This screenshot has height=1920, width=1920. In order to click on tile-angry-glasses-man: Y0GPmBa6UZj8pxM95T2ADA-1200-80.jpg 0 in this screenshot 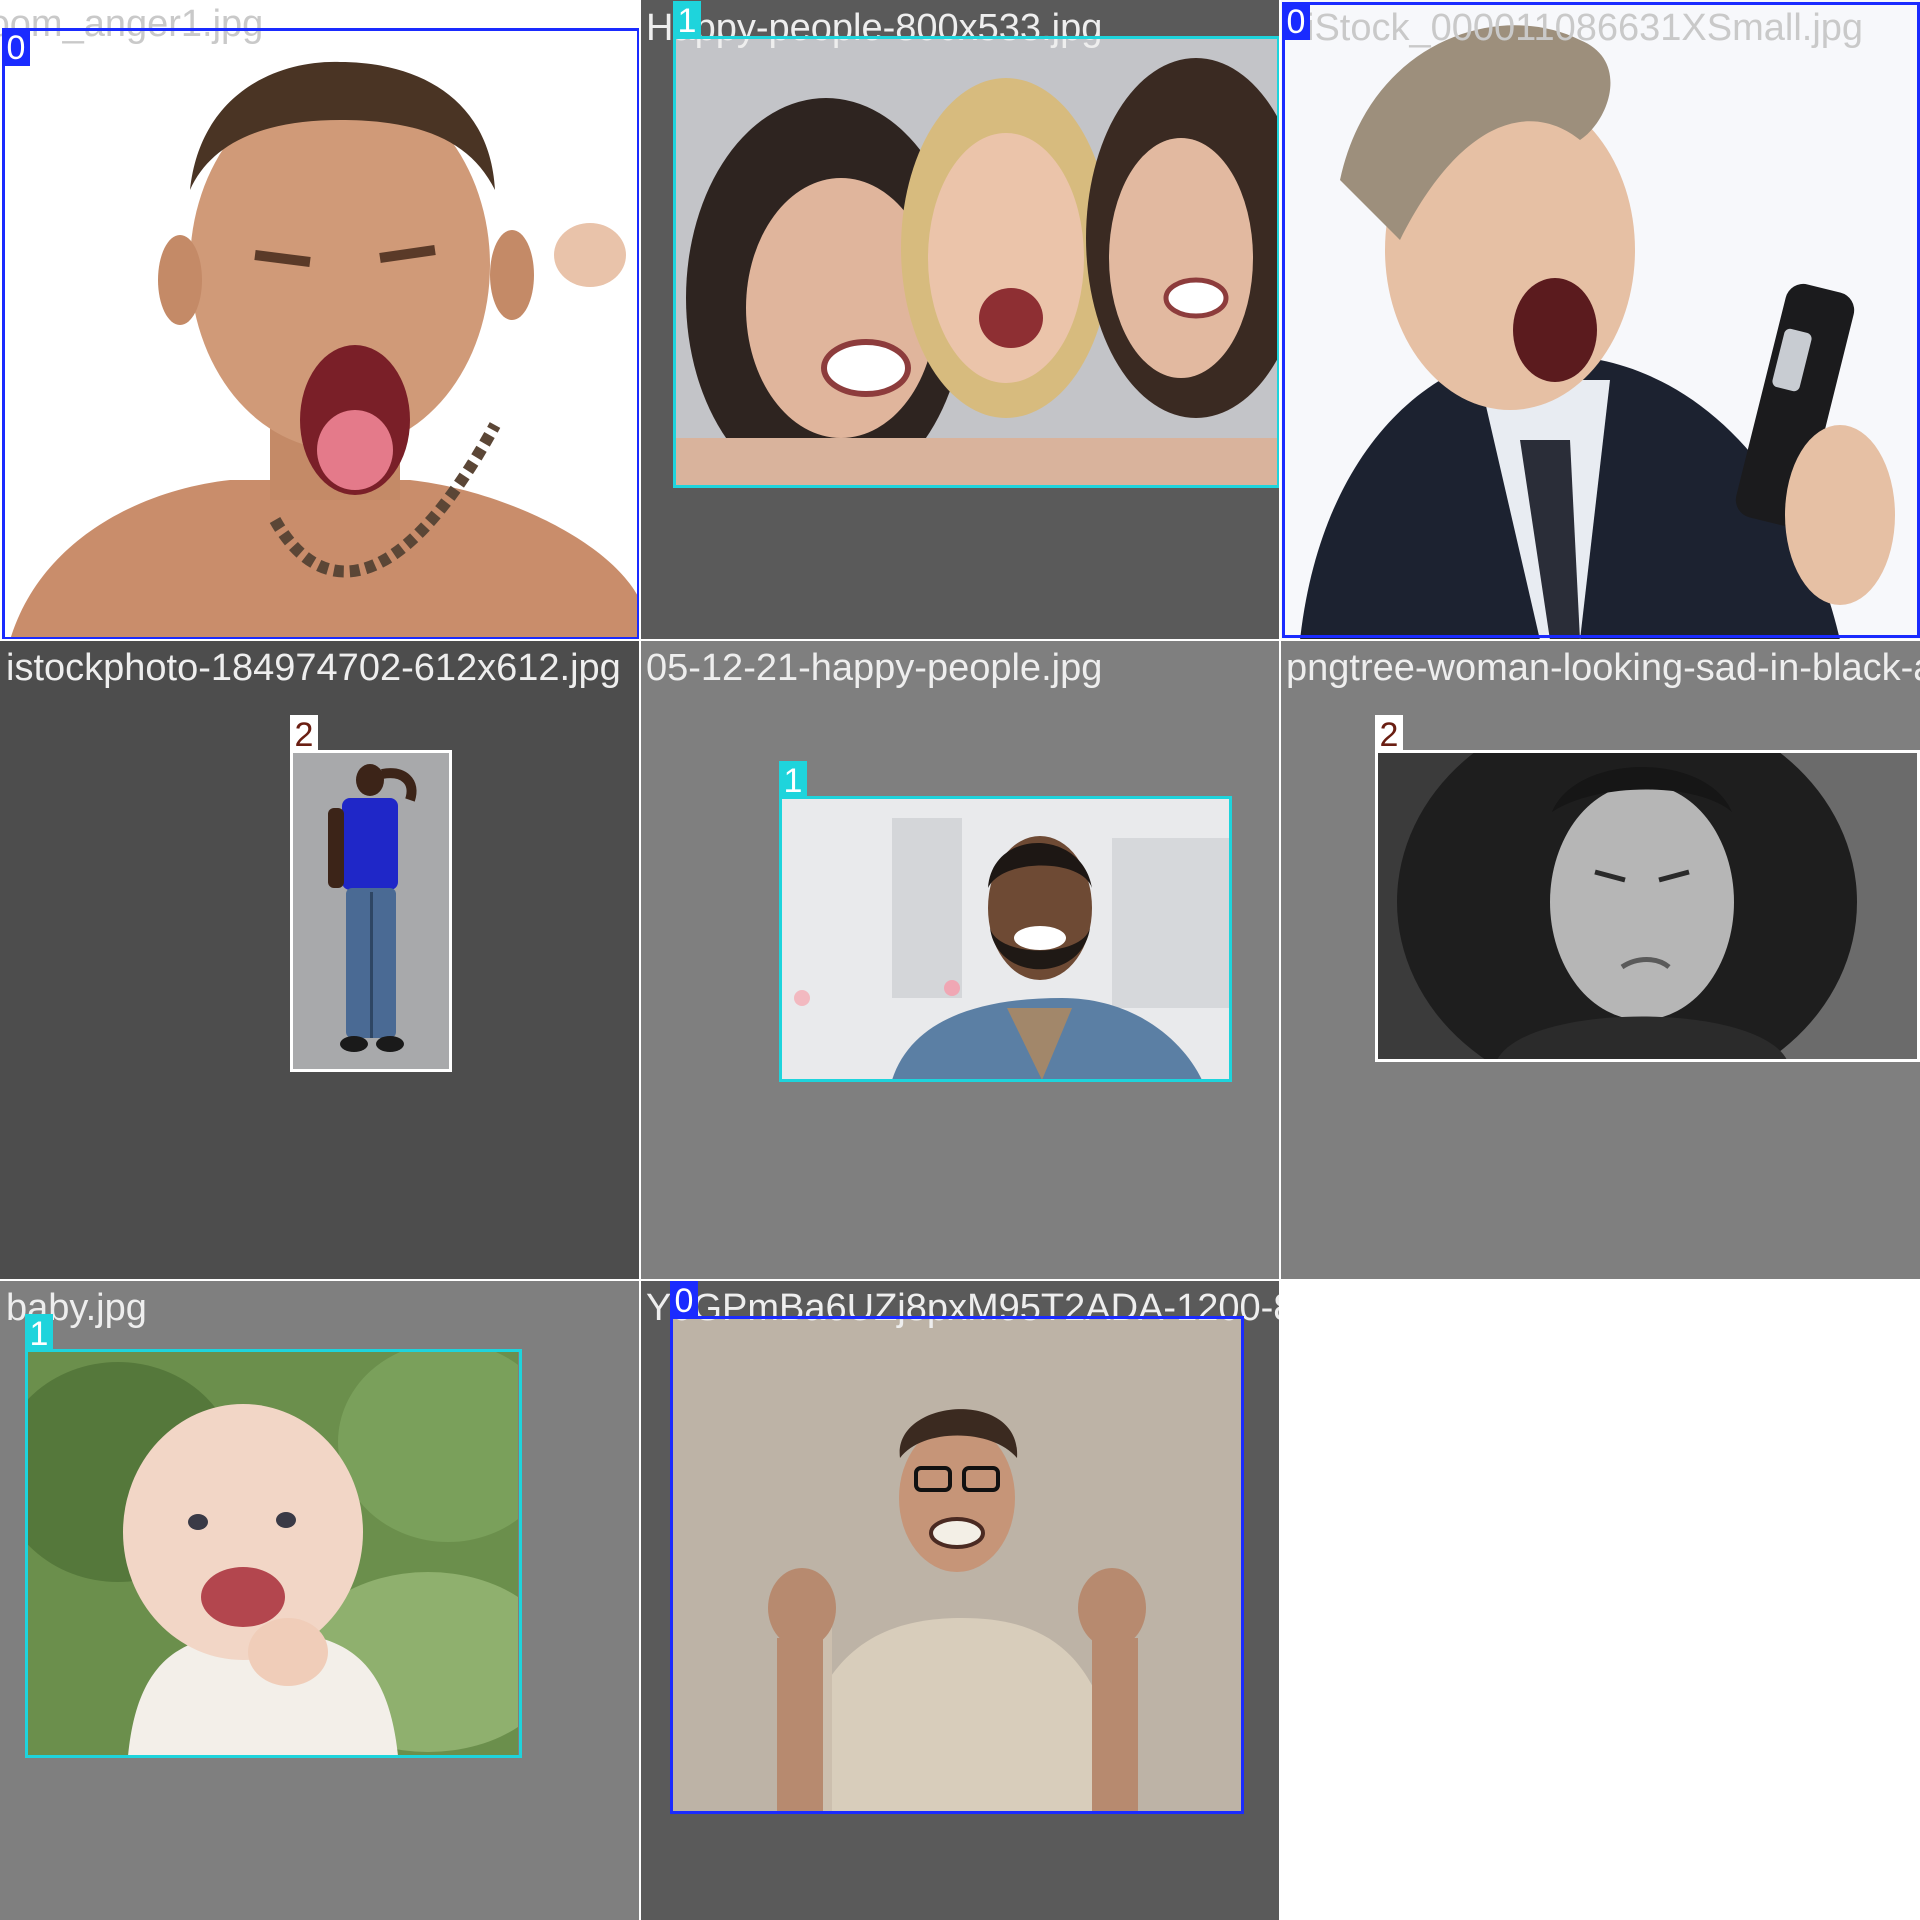, I will do `click(960, 1600)`.